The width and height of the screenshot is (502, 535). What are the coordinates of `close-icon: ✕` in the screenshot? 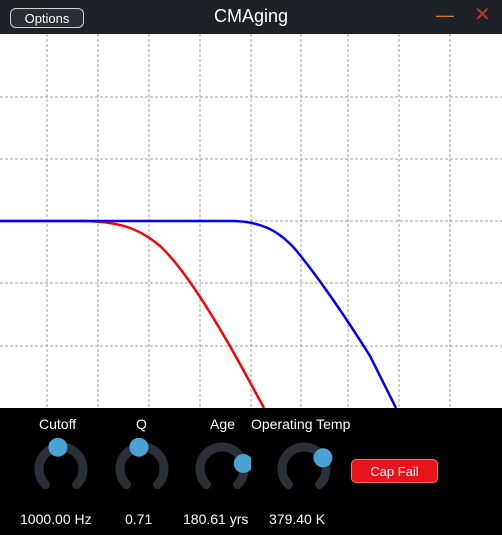 It's located at (482, 15).